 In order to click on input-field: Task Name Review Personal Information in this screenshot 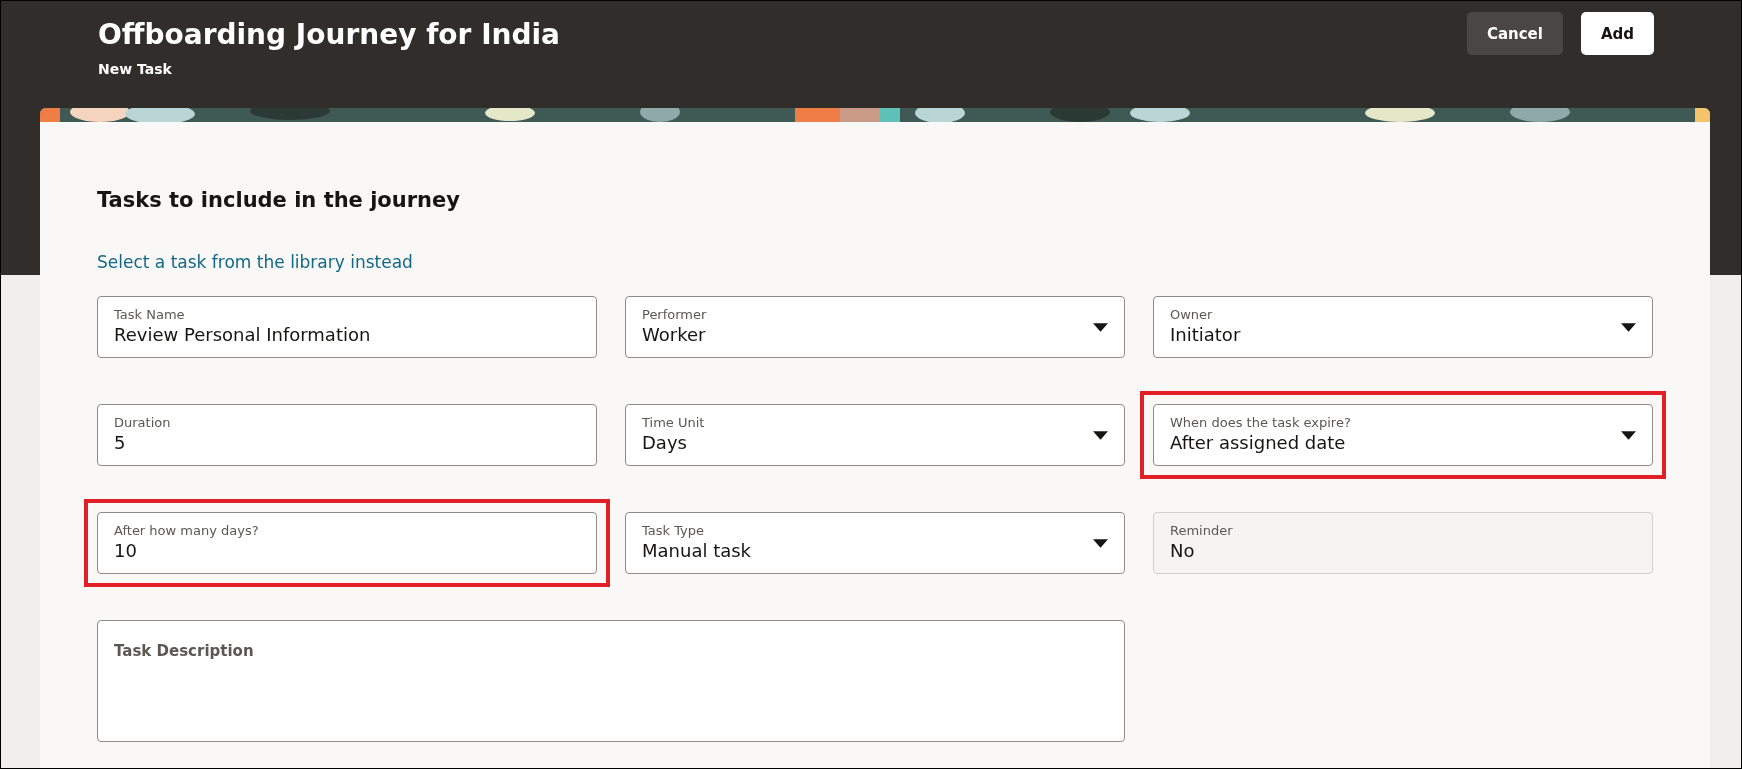, I will do `click(347, 327)`.